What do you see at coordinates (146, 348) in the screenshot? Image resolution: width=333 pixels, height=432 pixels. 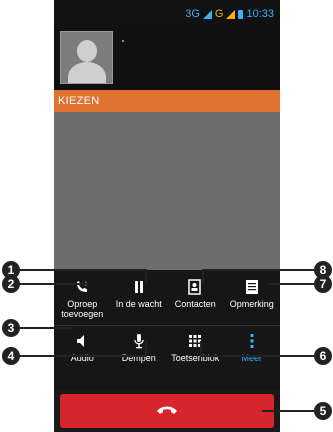 I see `callout-line-4-v` at bounding box center [146, 348].